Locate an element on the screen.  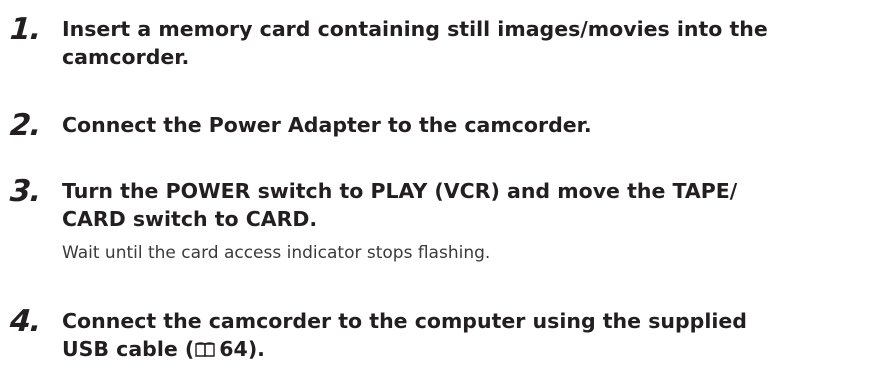
step-line: CARD switch to CARD. is located at coordinates (190, 219).